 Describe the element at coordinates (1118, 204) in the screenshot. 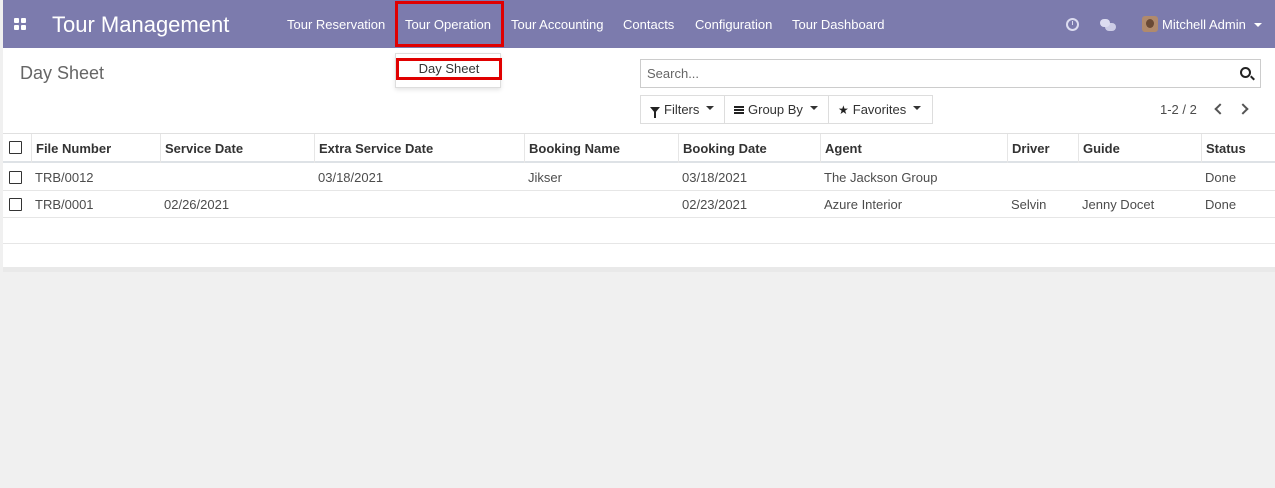

I see `cell-guide: Jenny Docet` at that location.